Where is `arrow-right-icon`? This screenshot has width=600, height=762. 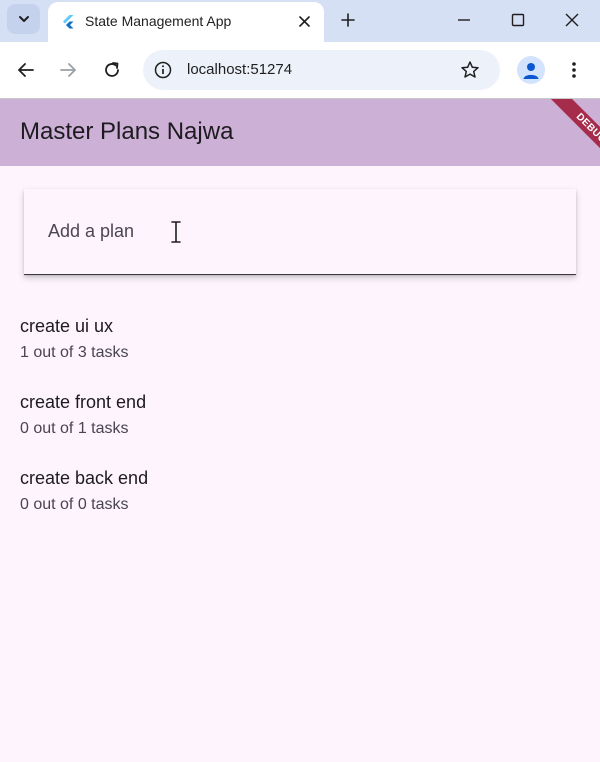 arrow-right-icon is located at coordinates (68, 70).